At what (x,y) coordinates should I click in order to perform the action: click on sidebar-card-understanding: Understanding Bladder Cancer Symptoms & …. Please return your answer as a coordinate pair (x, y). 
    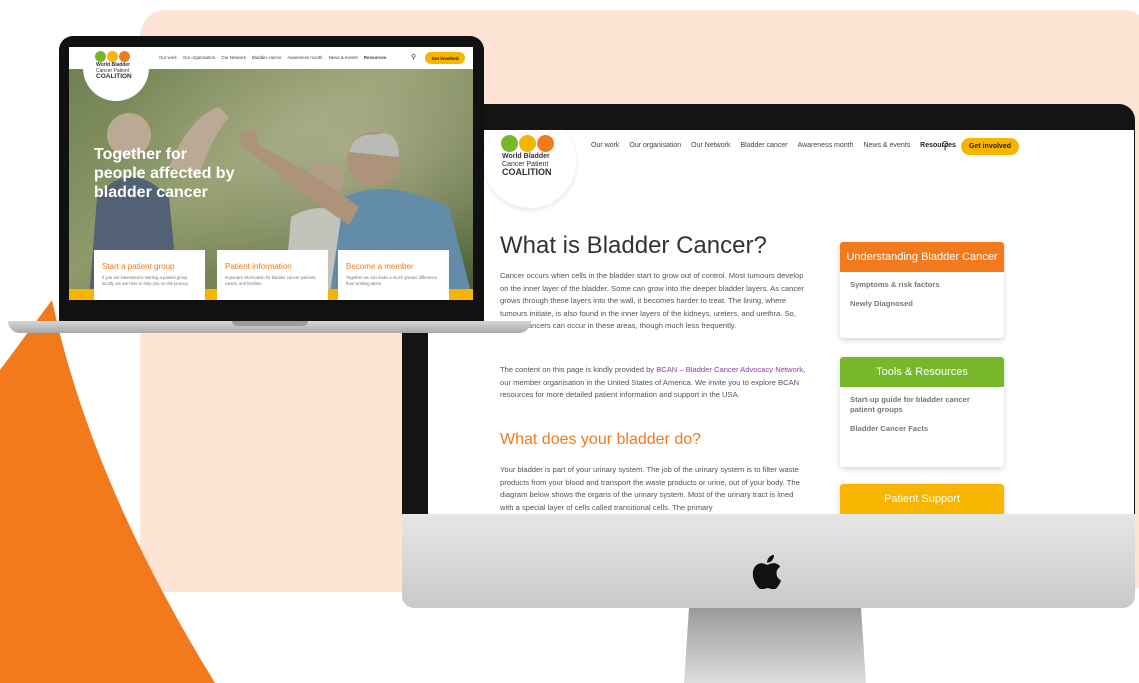
    Looking at the image, I should click on (922, 290).